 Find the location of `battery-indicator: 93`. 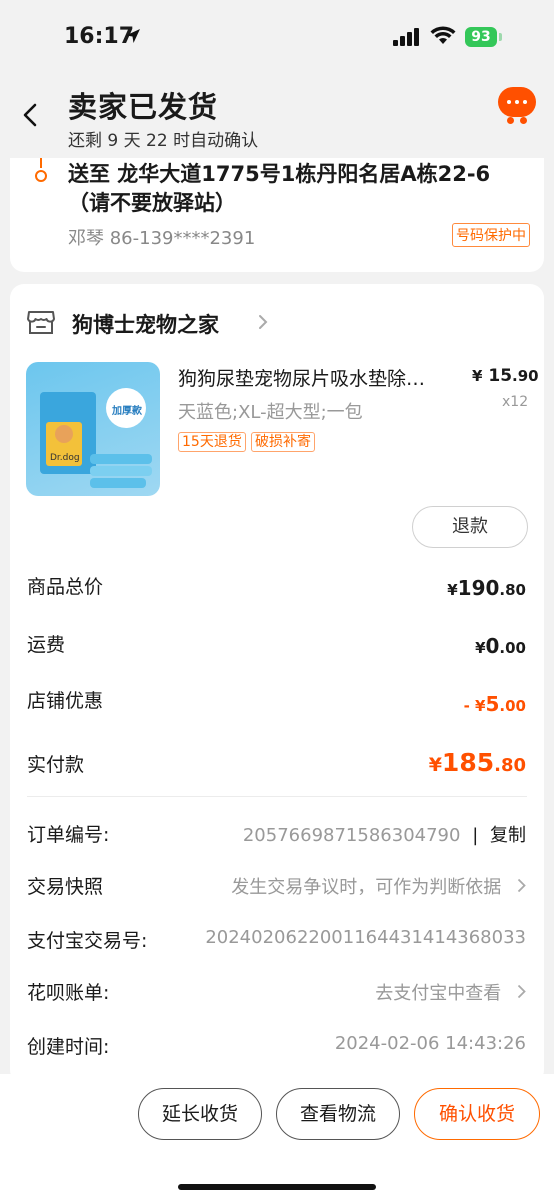

battery-indicator: 93 is located at coordinates (481, 37).